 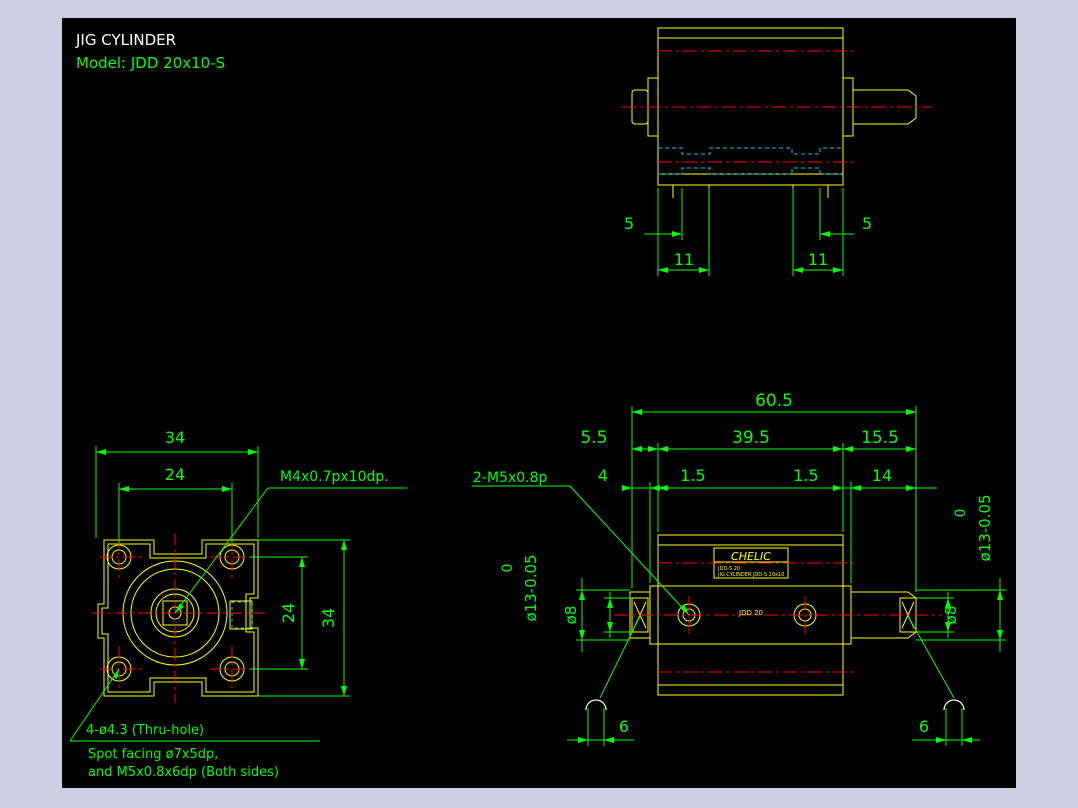 I want to click on model-label: Model: JDD 20x10-S, so click(x=150, y=63).